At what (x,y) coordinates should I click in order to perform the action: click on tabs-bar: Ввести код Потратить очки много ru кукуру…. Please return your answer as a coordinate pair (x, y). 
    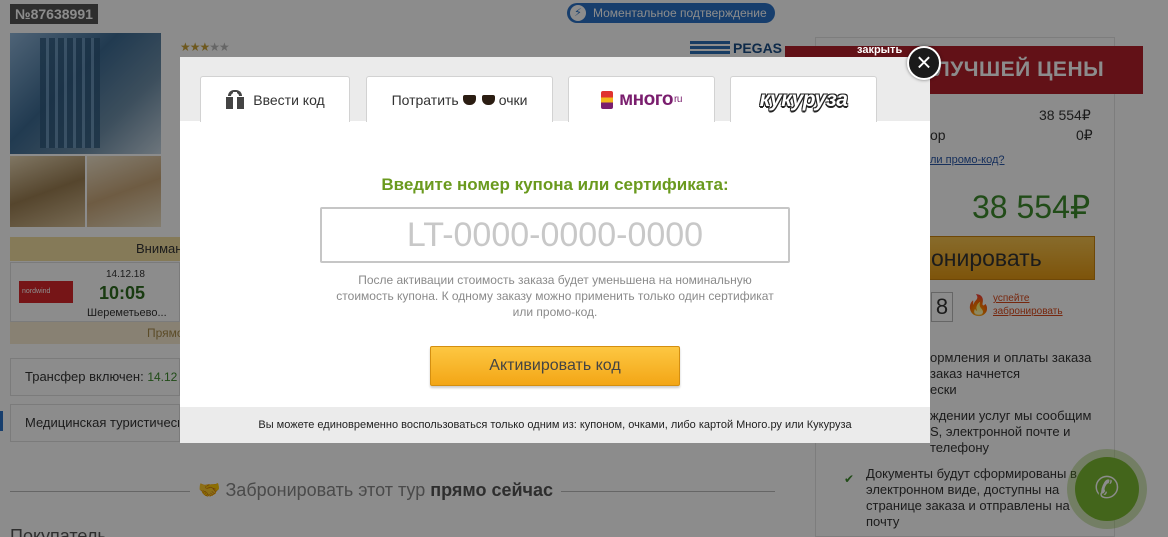
    Looking at the image, I should click on (555, 89).